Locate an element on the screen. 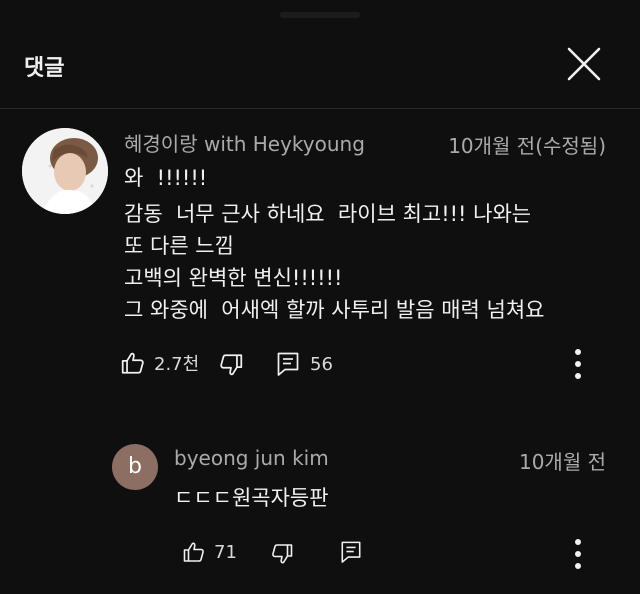  comment-text-line: 고백의 완벽한 변신!!!!!! is located at coordinates (233, 278).